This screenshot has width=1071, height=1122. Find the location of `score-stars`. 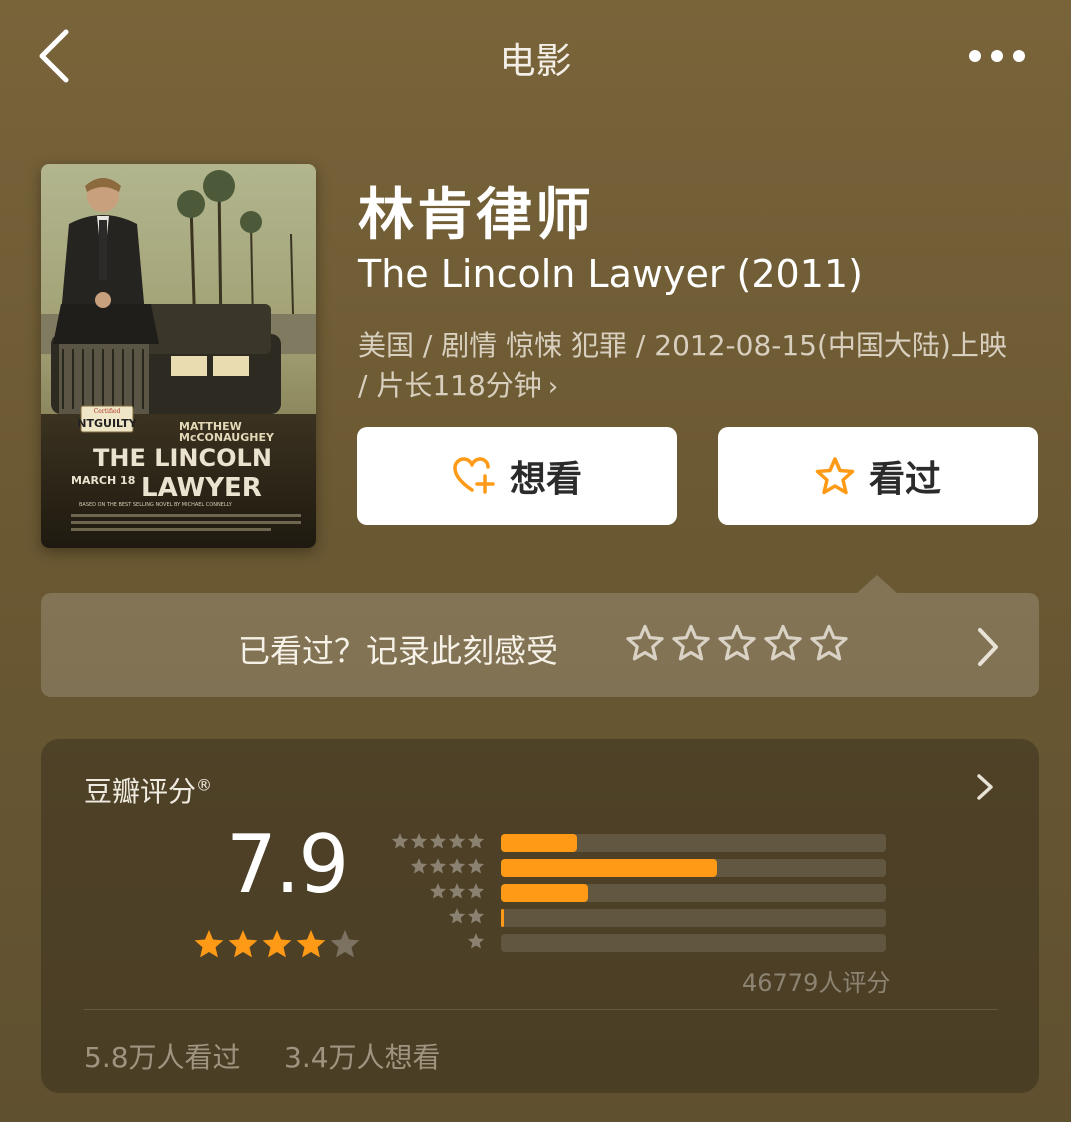

score-stars is located at coordinates (277, 944).